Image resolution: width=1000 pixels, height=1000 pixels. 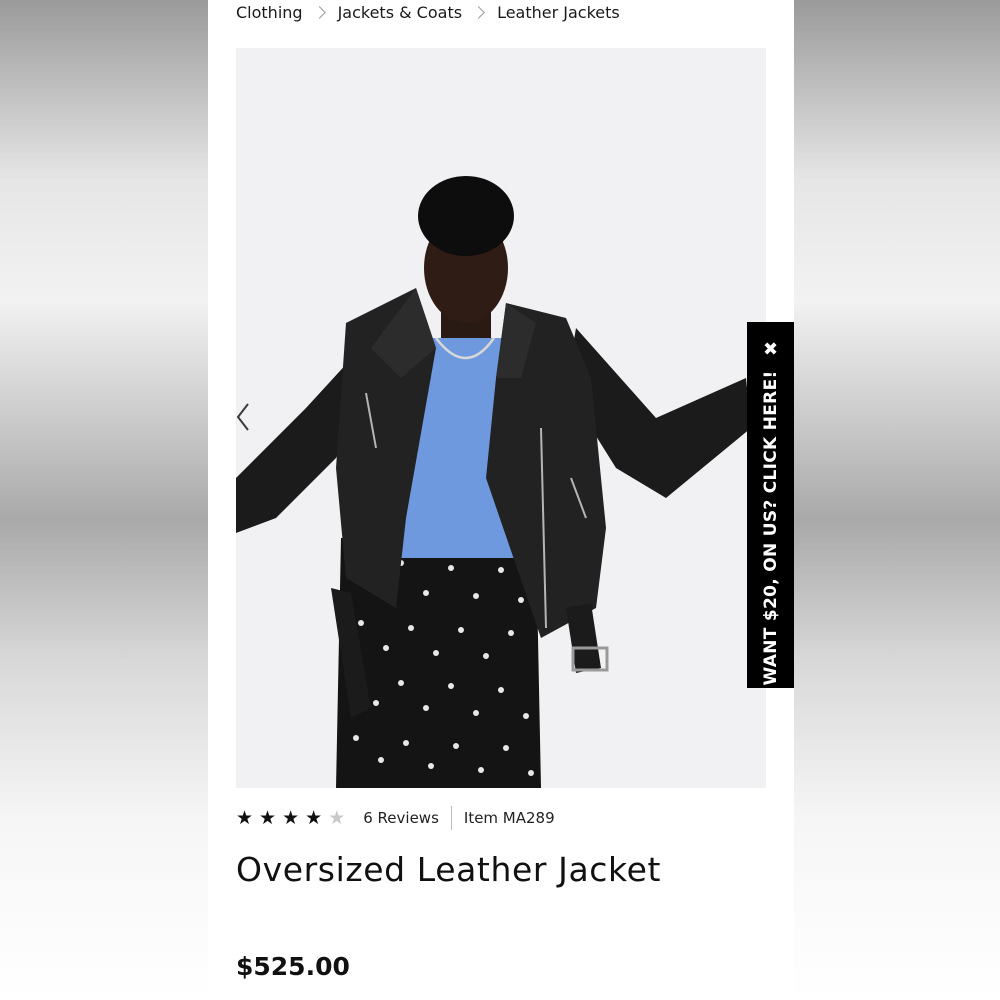 I want to click on promo-tab: ✖ WANT $20, ON US? CLICK HERE!, so click(x=770, y=505).